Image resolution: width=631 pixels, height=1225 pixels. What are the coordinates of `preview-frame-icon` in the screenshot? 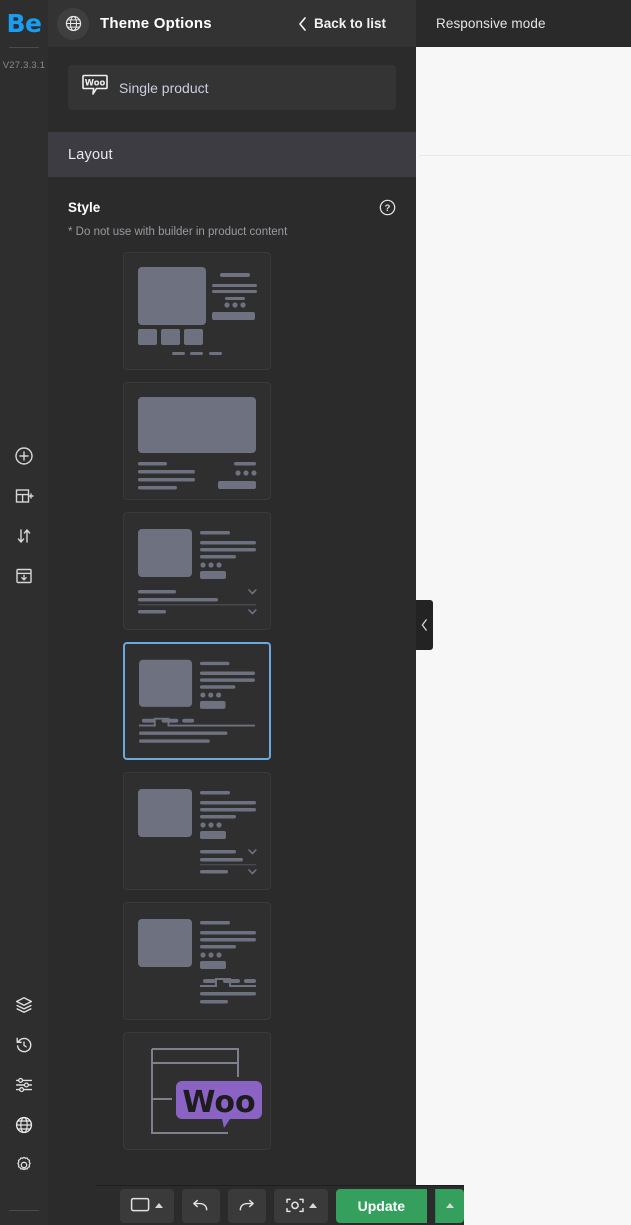 It's located at (294, 1205).